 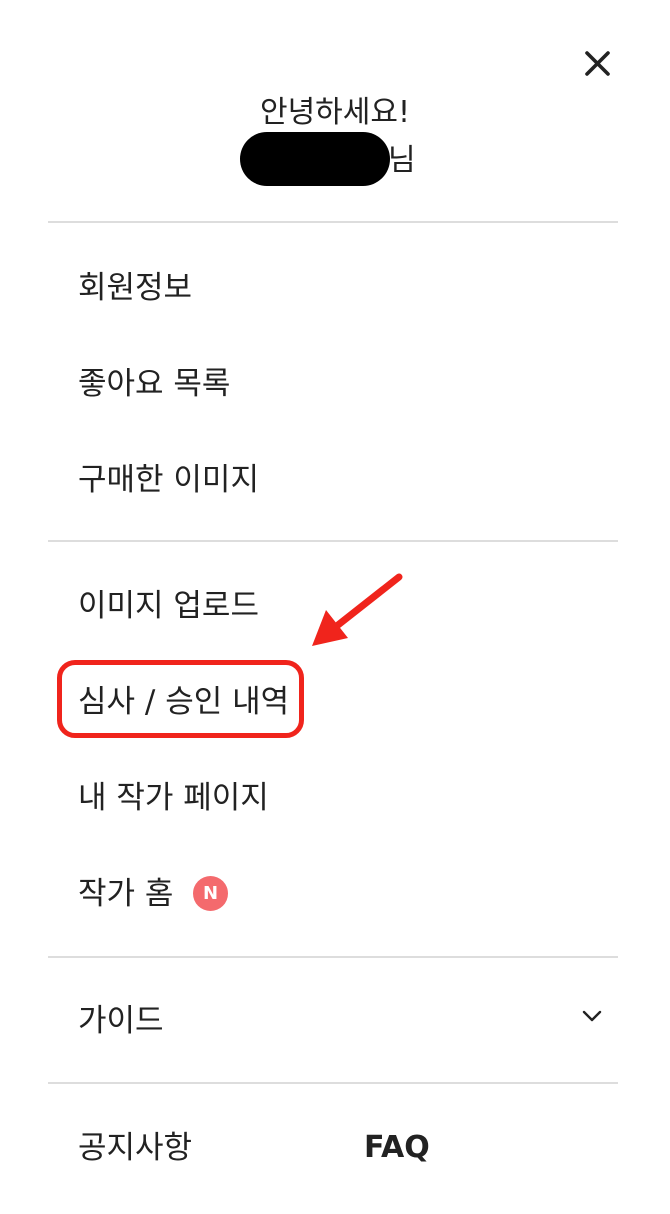 I want to click on menu-item-image-upload: 이미지 업로드, so click(x=168, y=606).